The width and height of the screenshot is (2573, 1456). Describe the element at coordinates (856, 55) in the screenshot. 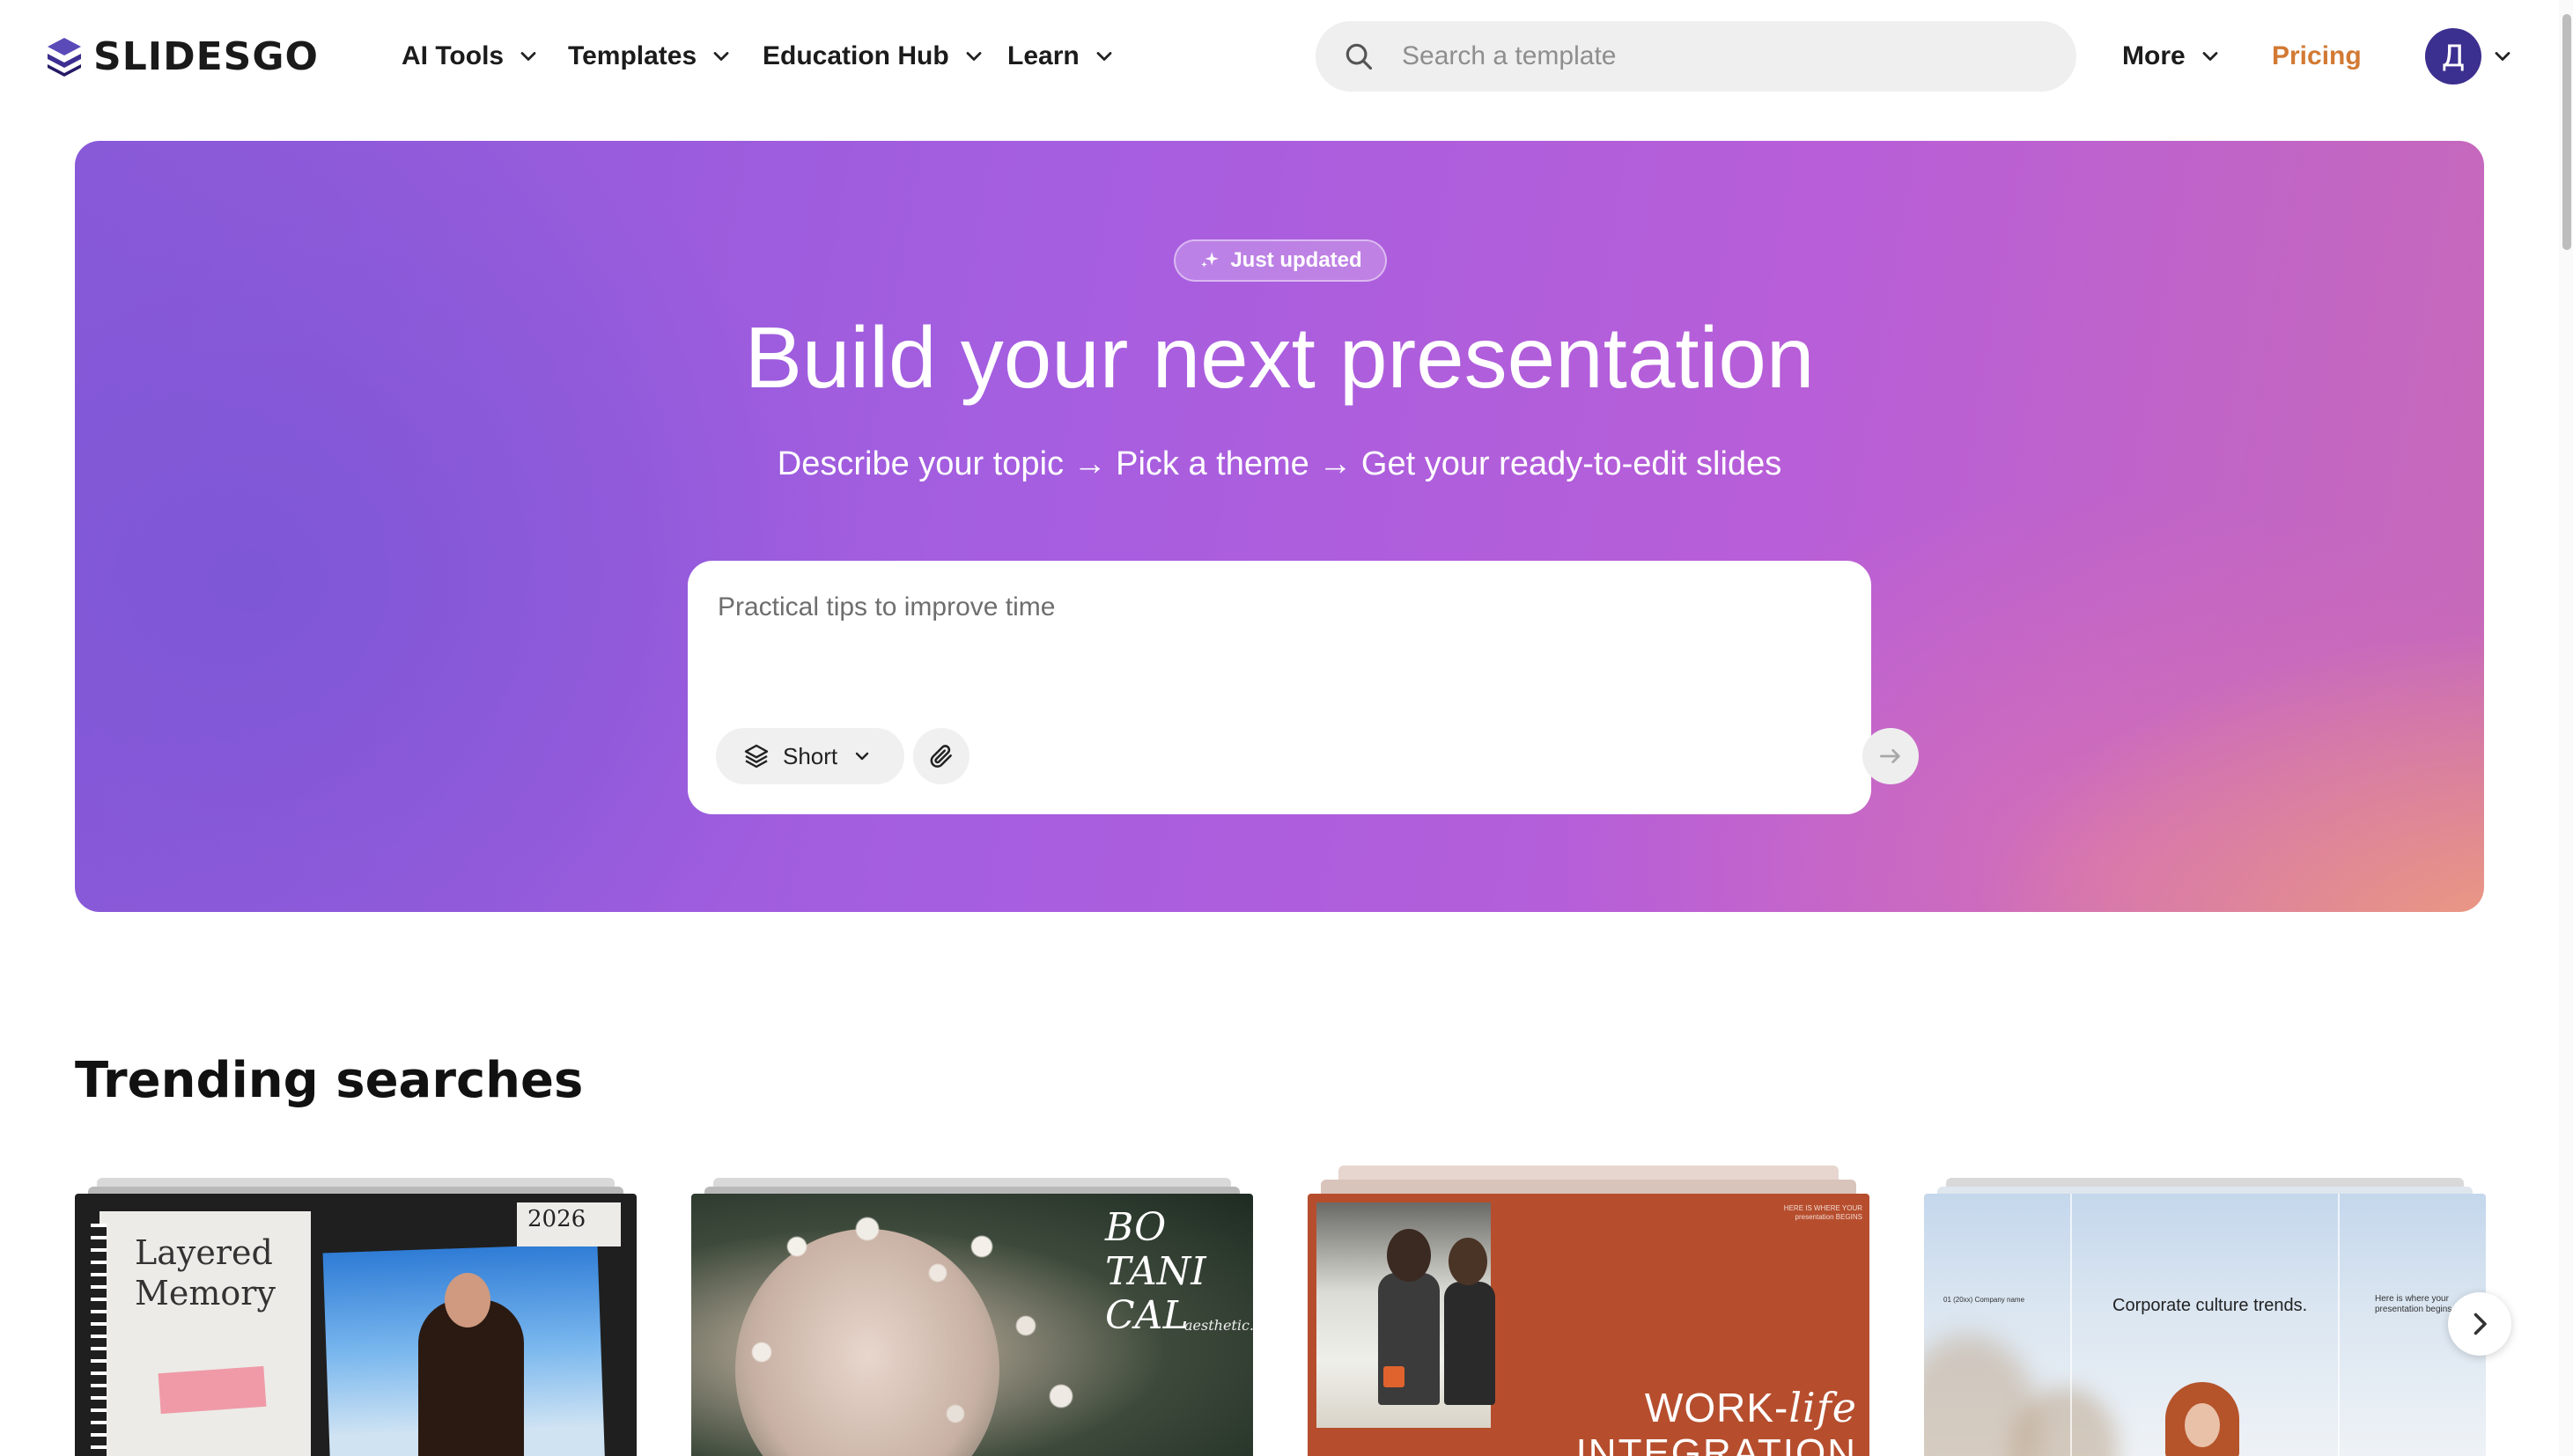

I see `nav-education-hub-label: Education Hub` at that location.